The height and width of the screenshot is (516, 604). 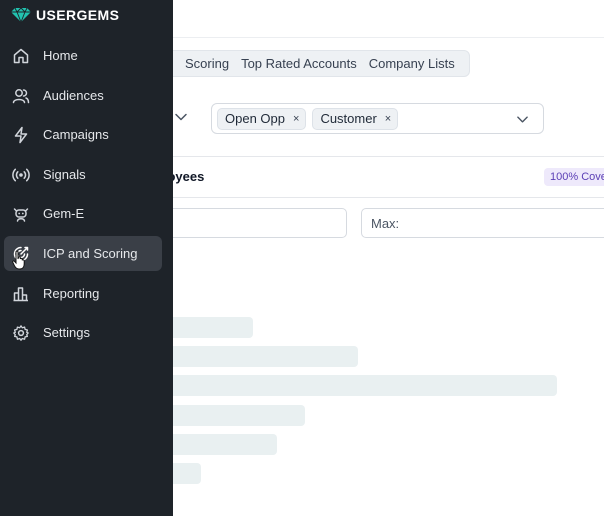 What do you see at coordinates (574, 177) in the screenshot?
I see `coverage-badge: 100% Cove` at bounding box center [574, 177].